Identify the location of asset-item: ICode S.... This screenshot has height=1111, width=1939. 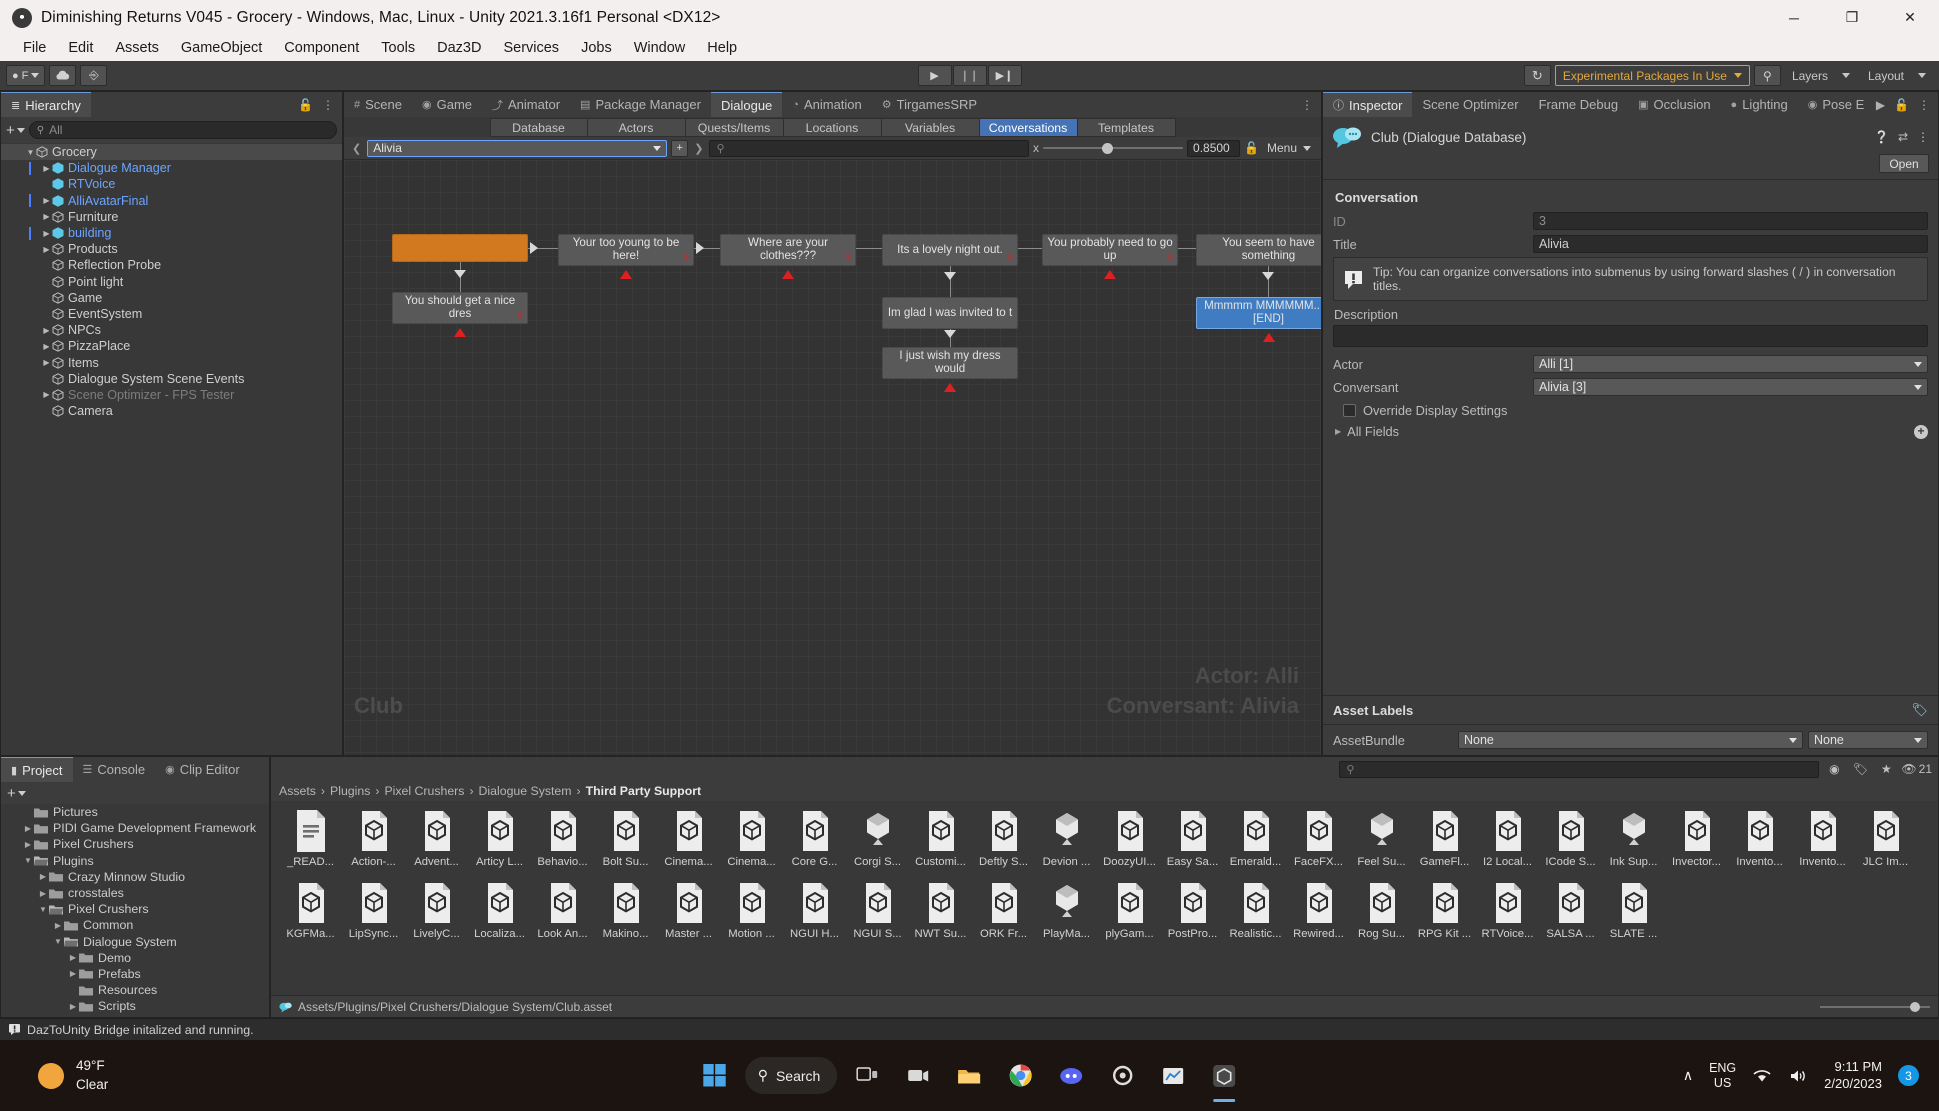
(1570, 845).